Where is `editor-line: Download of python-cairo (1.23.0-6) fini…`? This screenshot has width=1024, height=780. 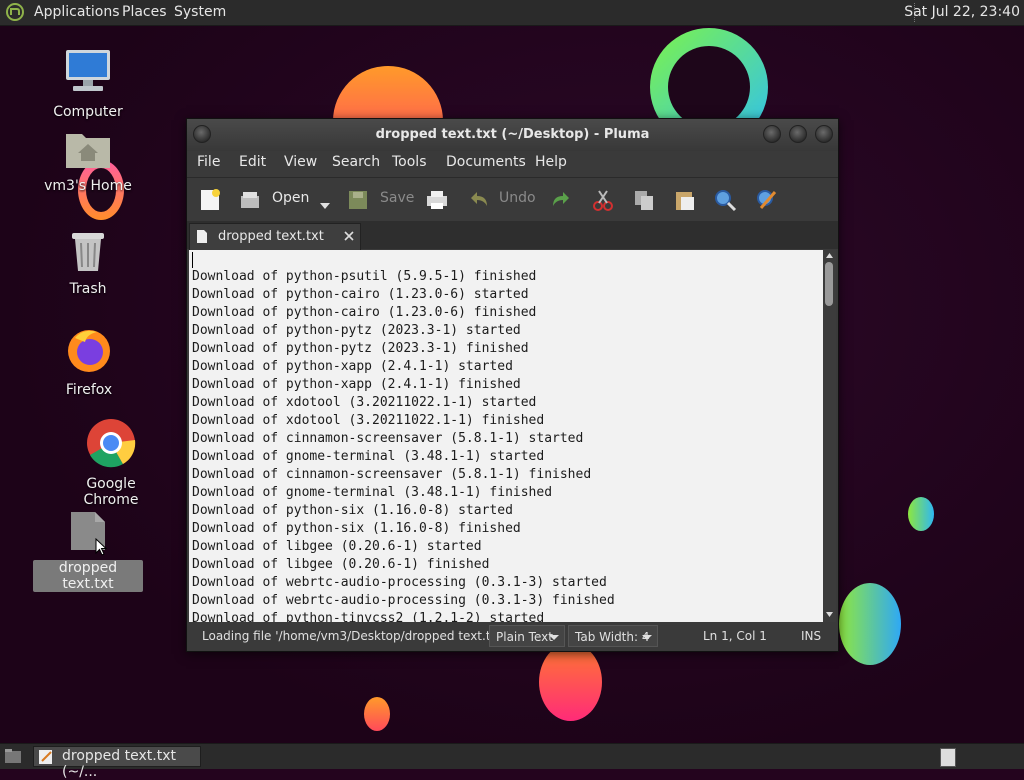
editor-line: Download of python-cairo (1.23.0-6) fini… is located at coordinates (364, 312).